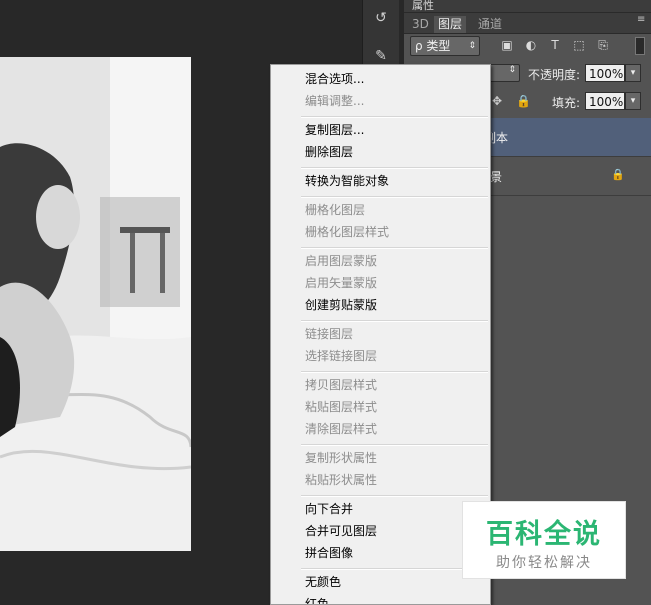 The image size is (651, 605). What do you see at coordinates (496, 177) in the screenshot?
I see `layer-name: 景` at bounding box center [496, 177].